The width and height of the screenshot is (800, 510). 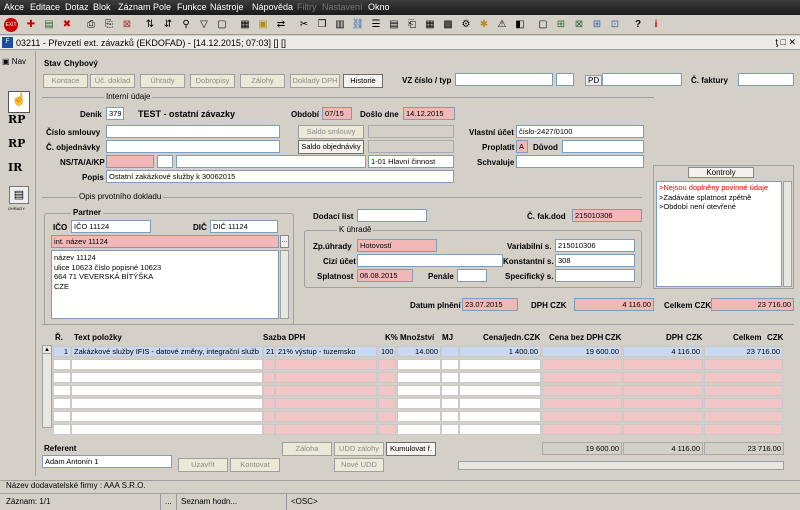 What do you see at coordinates (411, 449) in the screenshot?
I see `kumulovat-button: Kumulovat ř.` at bounding box center [411, 449].